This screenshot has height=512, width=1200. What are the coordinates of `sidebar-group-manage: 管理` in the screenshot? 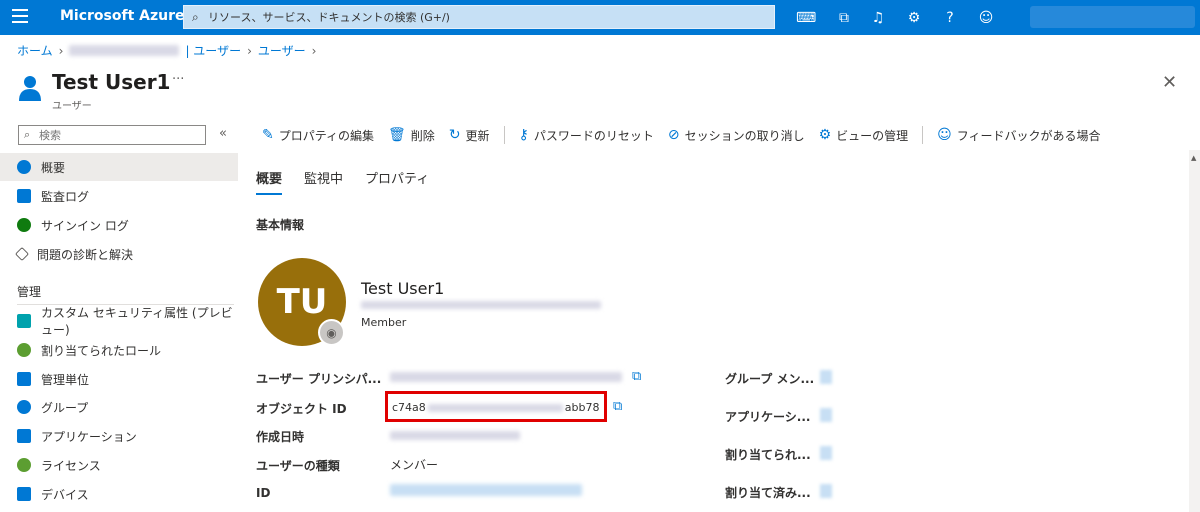 It's located at (29, 292).